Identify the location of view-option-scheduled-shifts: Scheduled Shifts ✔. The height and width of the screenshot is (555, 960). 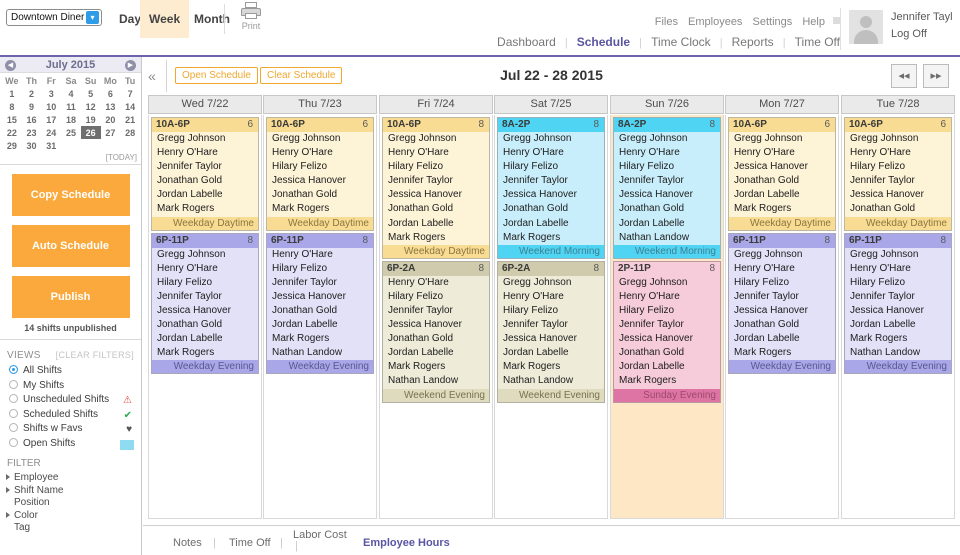
(70, 416).